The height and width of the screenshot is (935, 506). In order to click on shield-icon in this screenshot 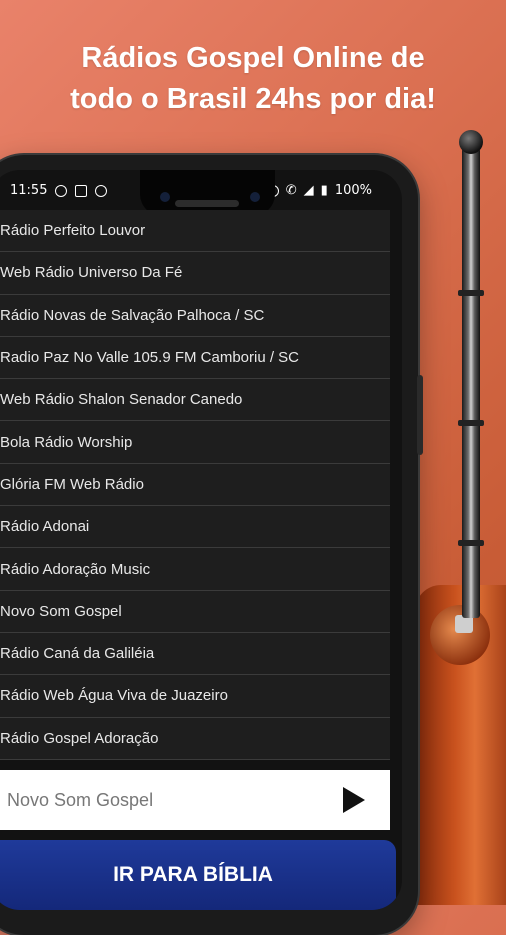, I will do `click(61, 190)`.